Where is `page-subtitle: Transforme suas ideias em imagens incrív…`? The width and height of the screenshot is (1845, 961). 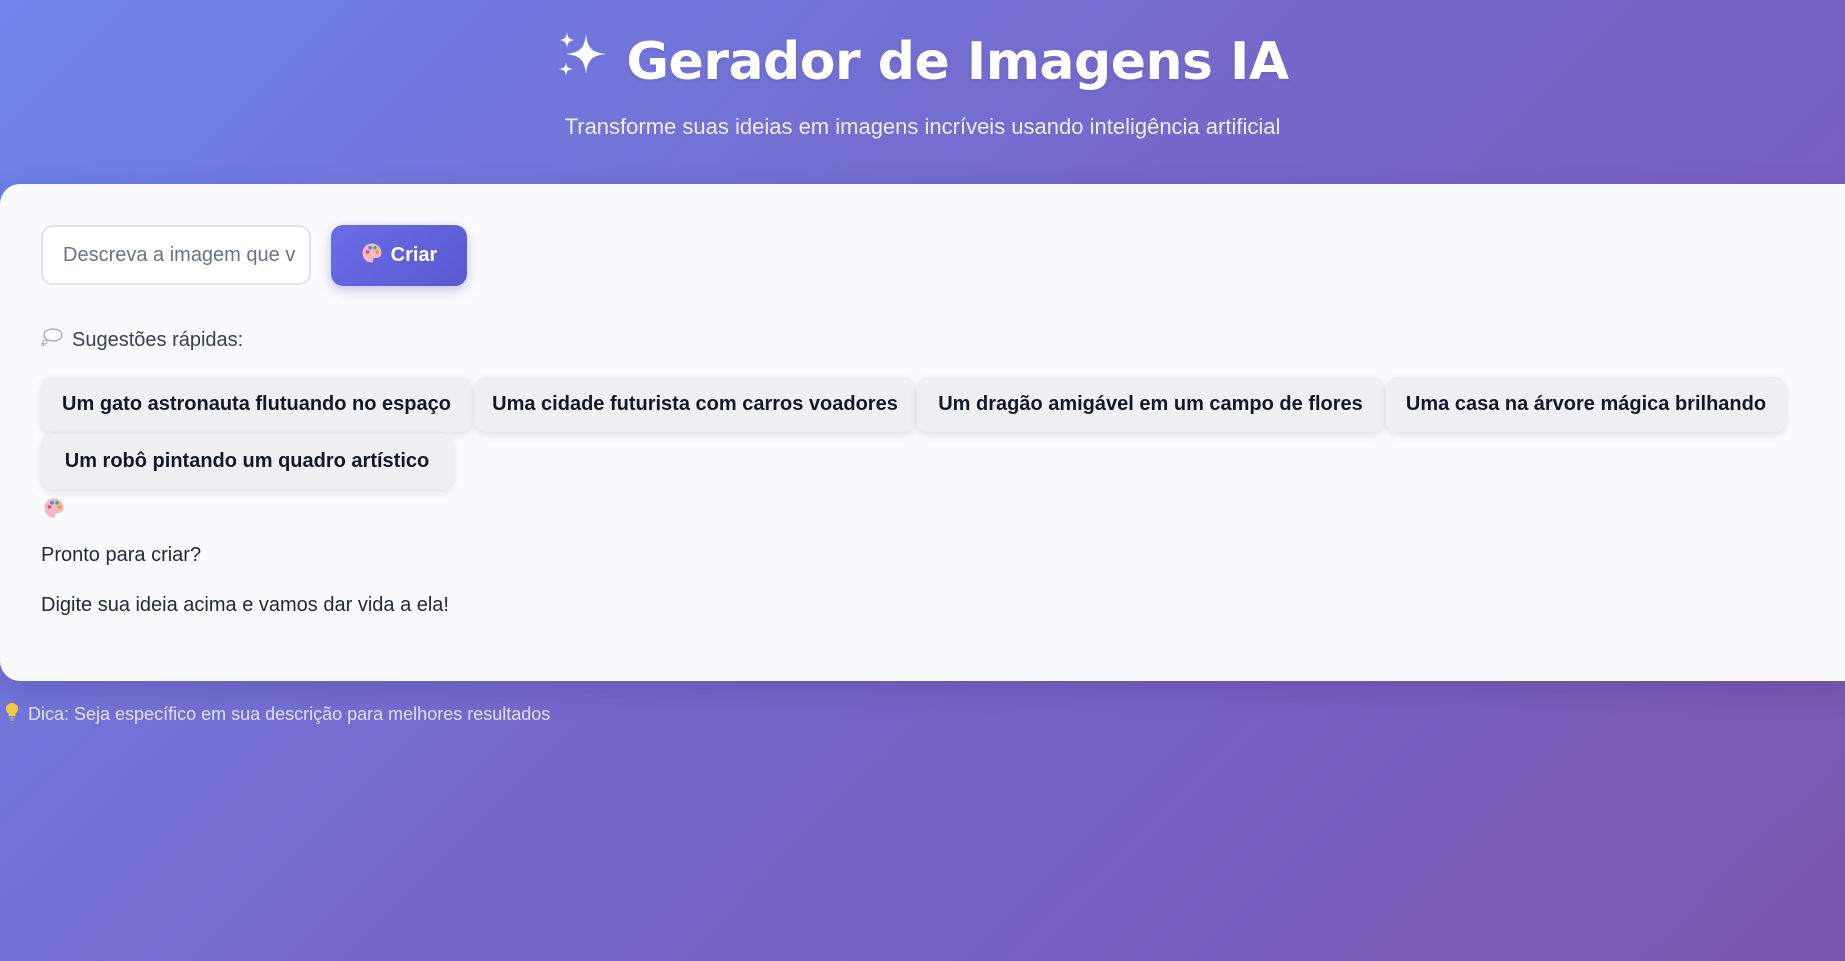
page-subtitle: Transforme suas ideias em imagens incrív… is located at coordinates (922, 126).